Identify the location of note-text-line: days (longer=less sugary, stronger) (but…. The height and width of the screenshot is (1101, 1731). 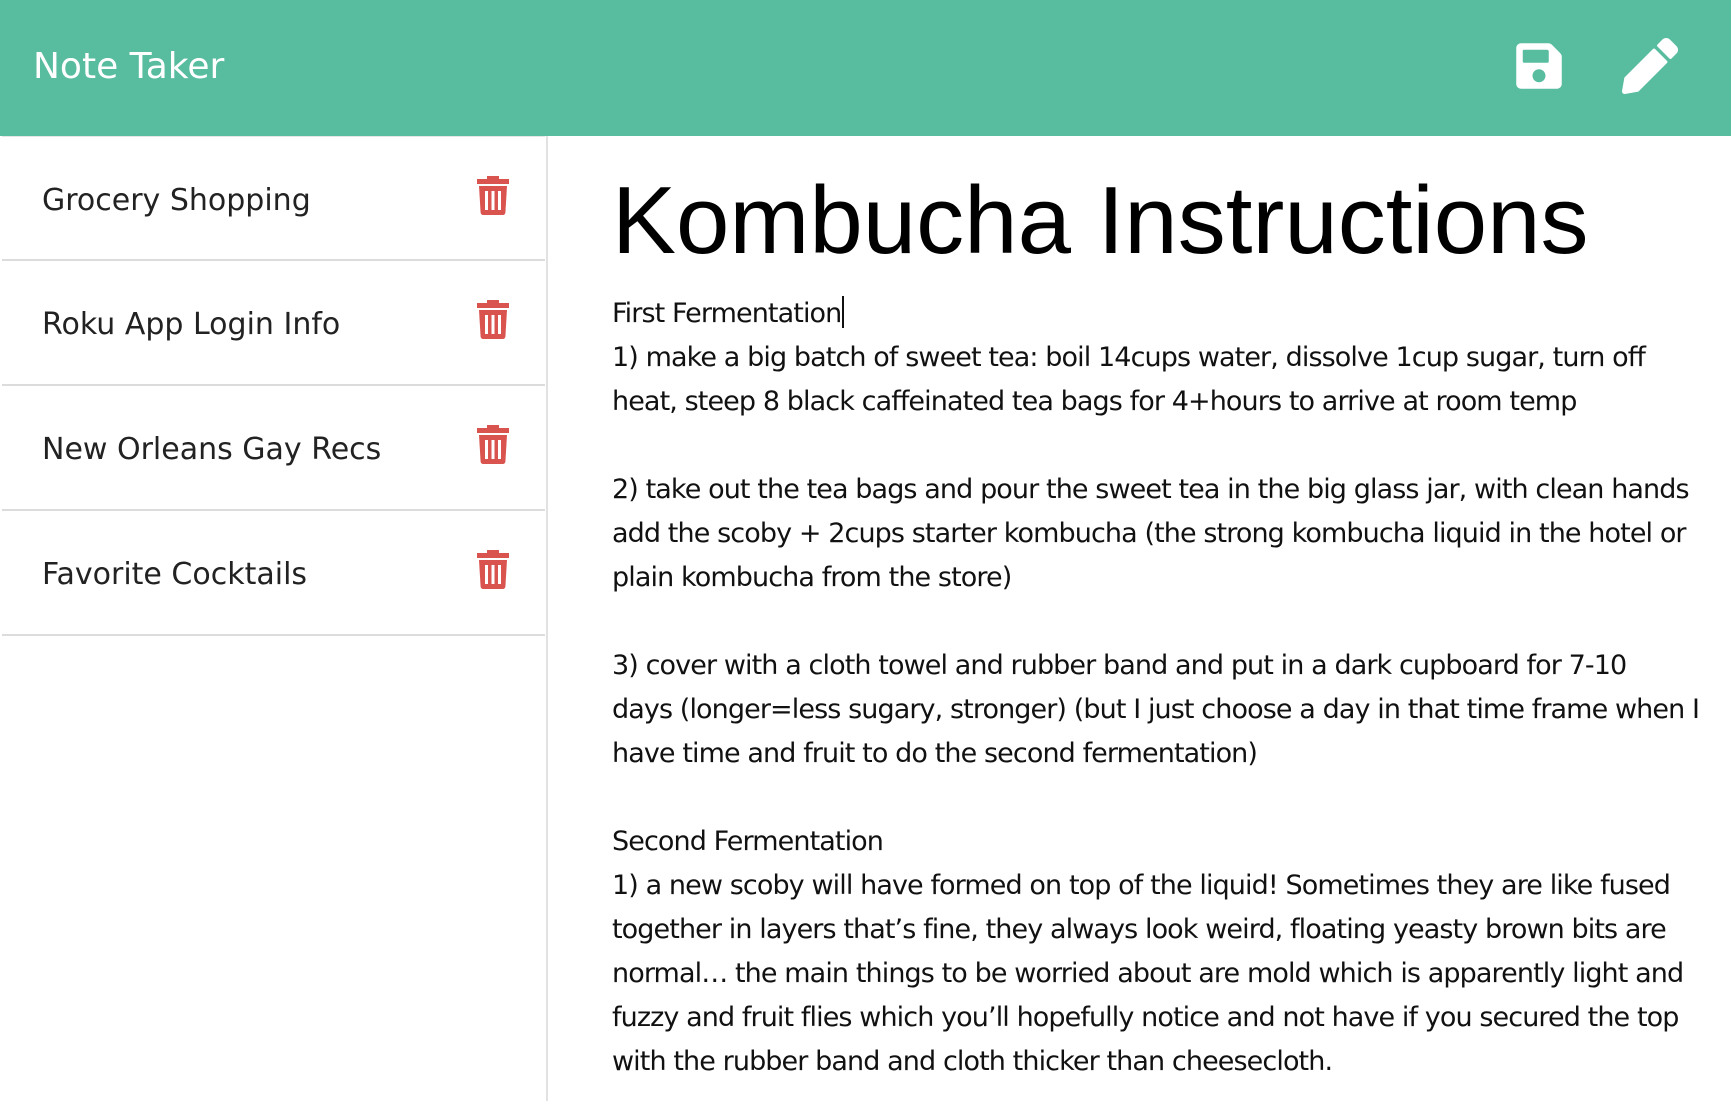
(1156, 709).